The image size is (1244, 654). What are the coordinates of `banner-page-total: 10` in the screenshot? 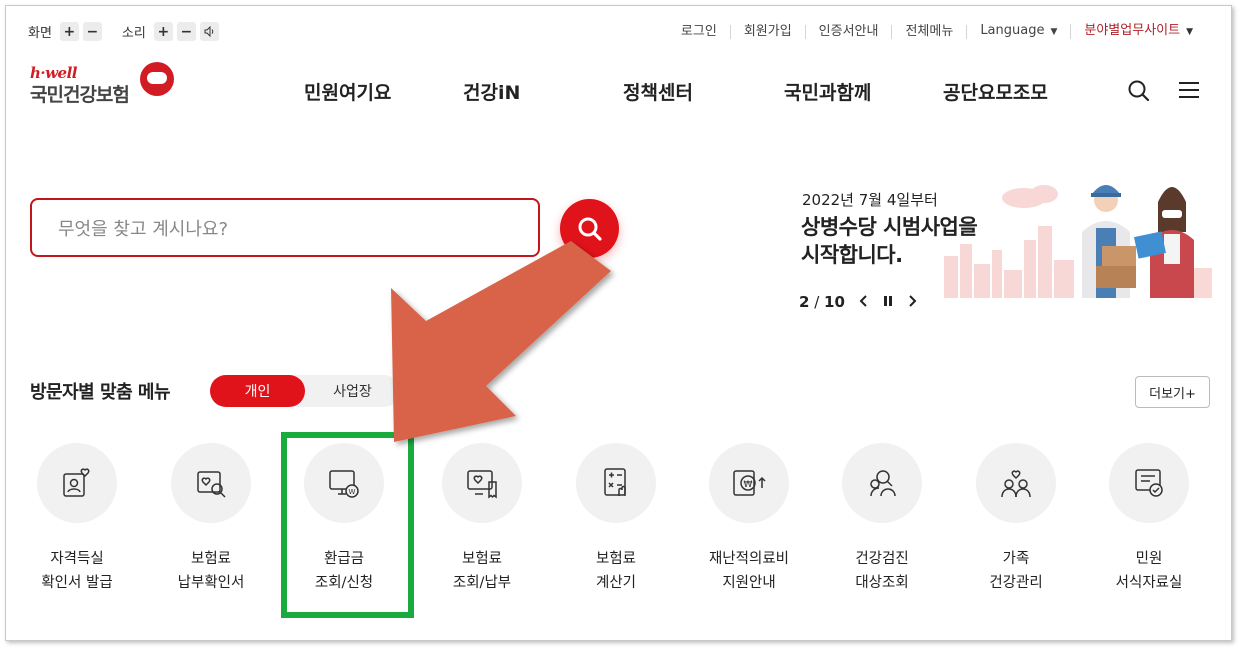 It's located at (834, 302).